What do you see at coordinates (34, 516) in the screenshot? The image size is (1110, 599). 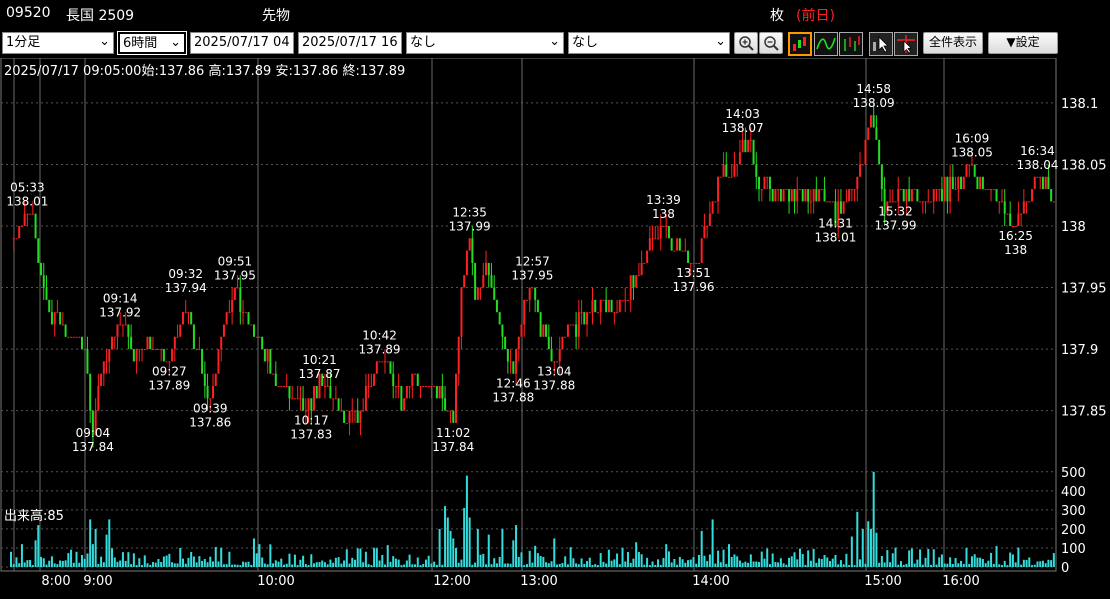 I see `volume-label: 出来高:85` at bounding box center [34, 516].